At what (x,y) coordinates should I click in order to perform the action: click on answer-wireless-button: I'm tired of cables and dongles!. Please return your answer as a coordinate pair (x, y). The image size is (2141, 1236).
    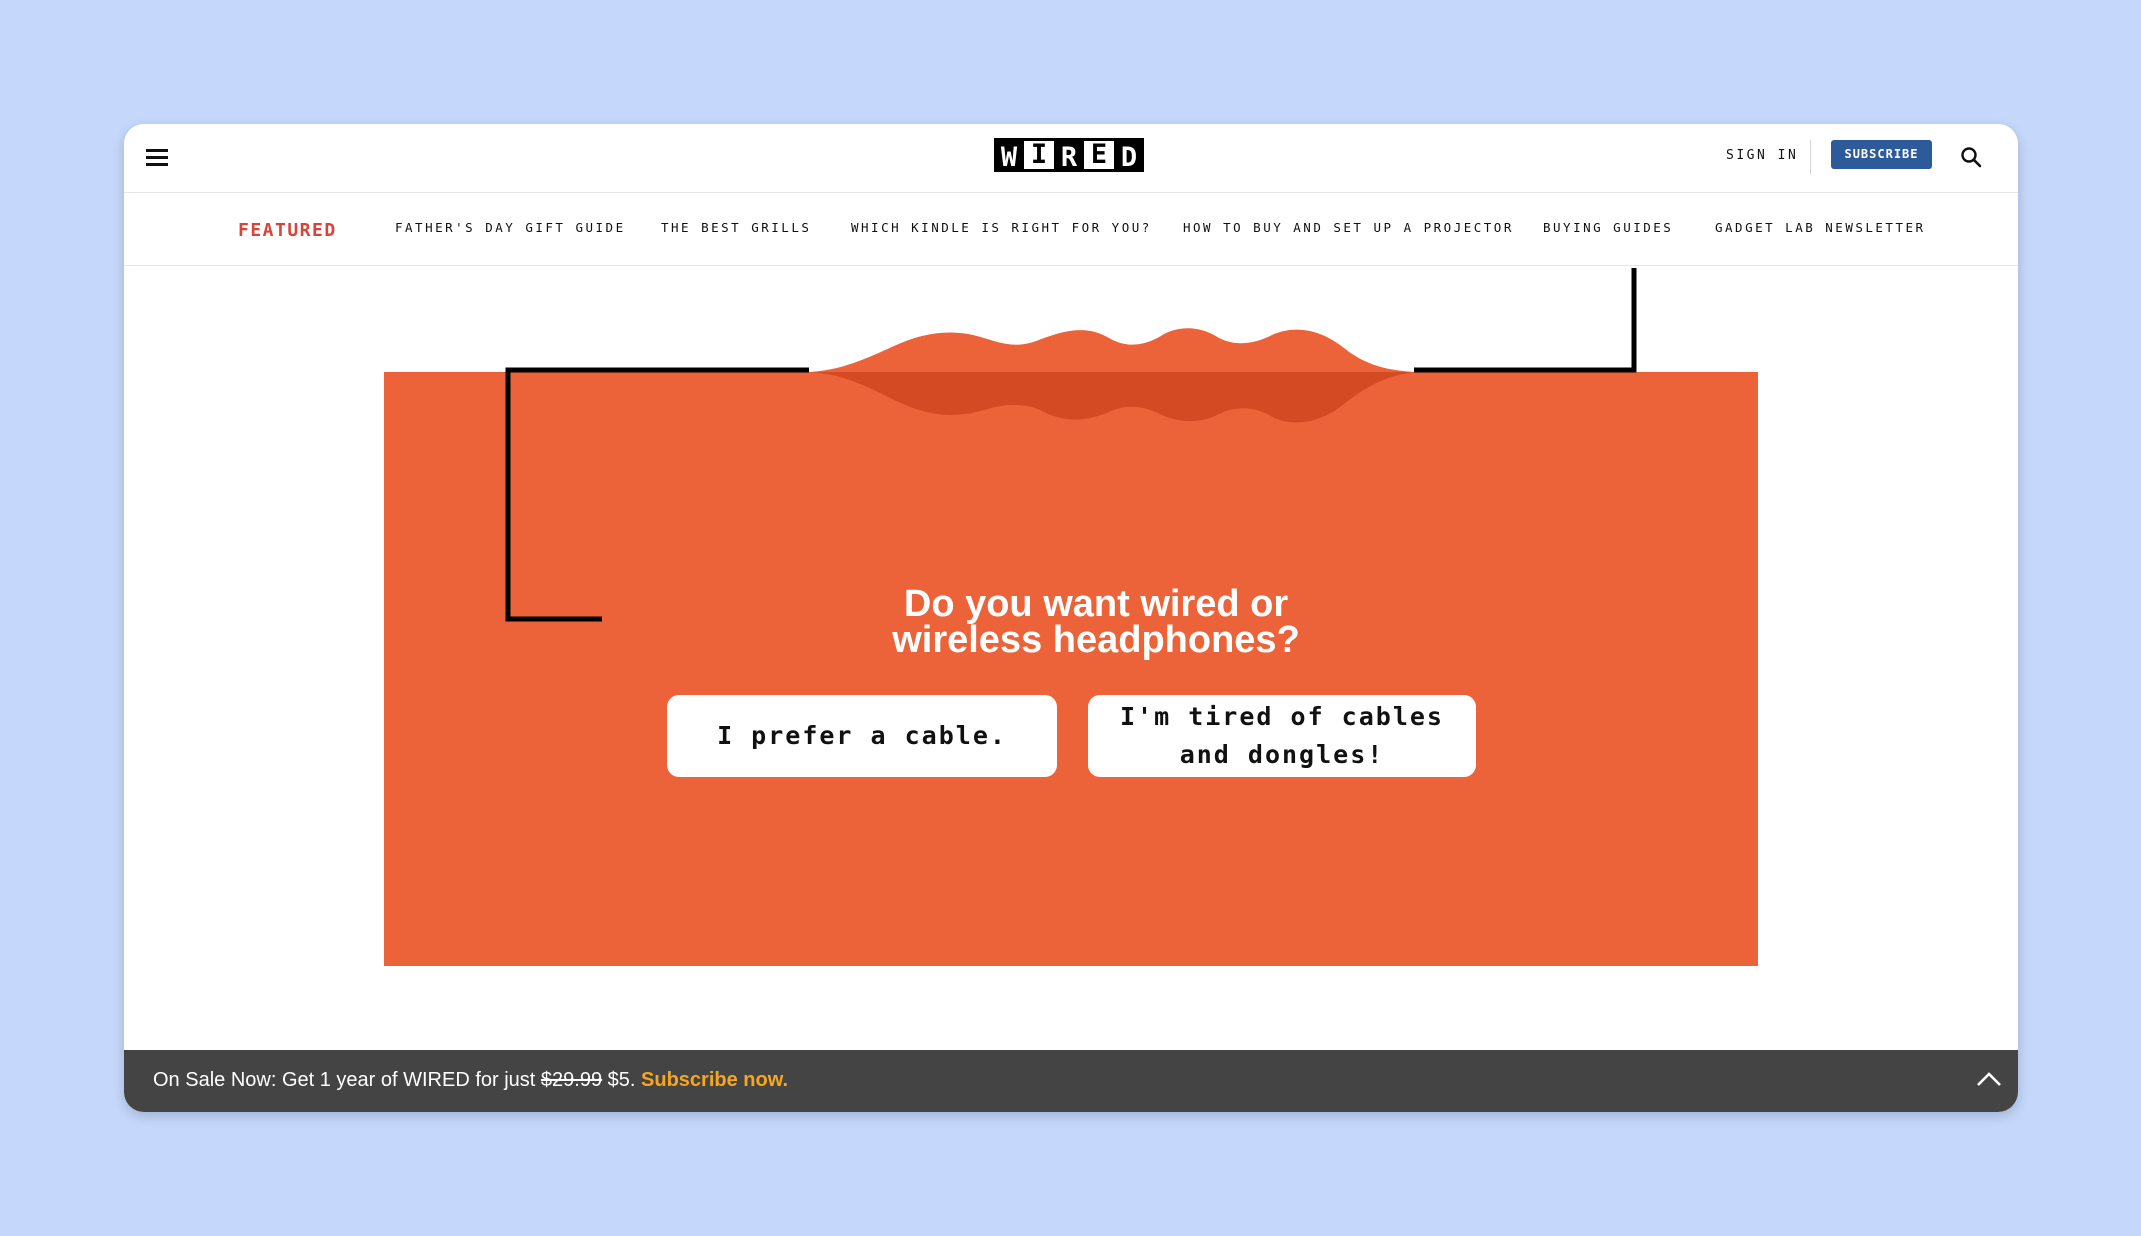
    Looking at the image, I should click on (1282, 736).